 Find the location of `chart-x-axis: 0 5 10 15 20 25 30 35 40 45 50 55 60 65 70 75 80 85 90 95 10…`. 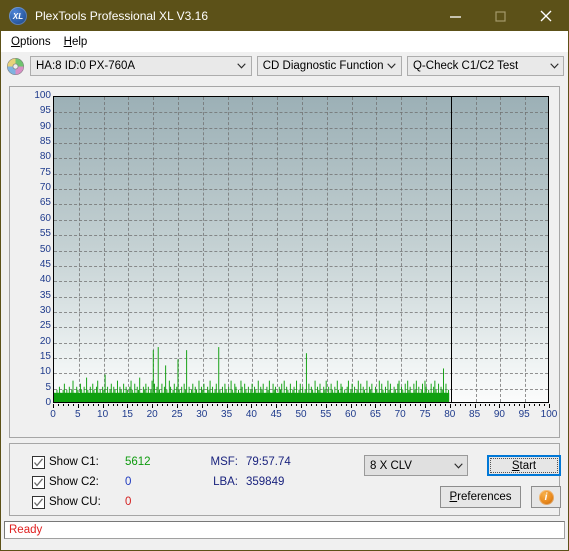

chart-x-axis: 0 5 10 15 20 25 30 35 40 45 50 55 60 65 70 75 80 85 90 95 10… is located at coordinates (303, 416).